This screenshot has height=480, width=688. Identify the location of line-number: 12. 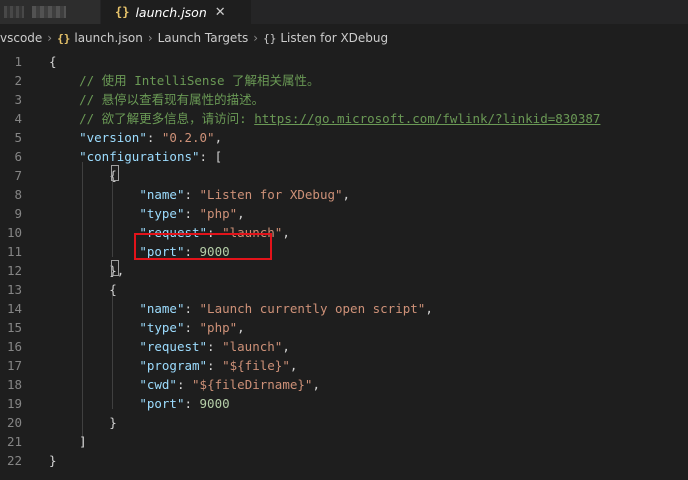
(14, 270).